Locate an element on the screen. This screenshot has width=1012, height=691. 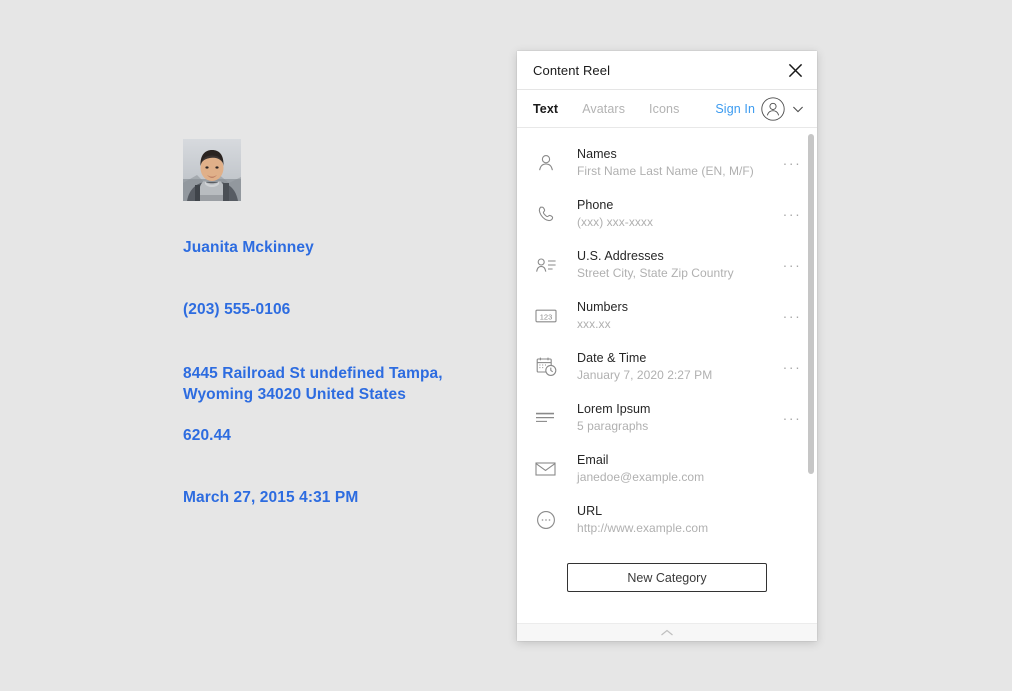
person-icon is located at coordinates (546, 163).